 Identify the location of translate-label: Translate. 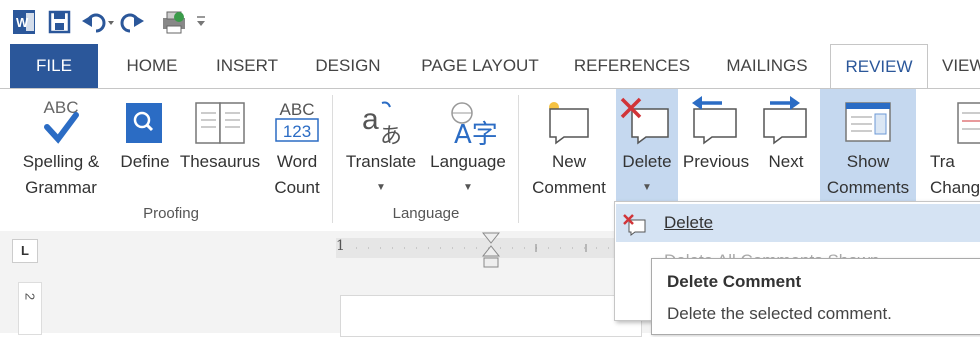
(381, 161).